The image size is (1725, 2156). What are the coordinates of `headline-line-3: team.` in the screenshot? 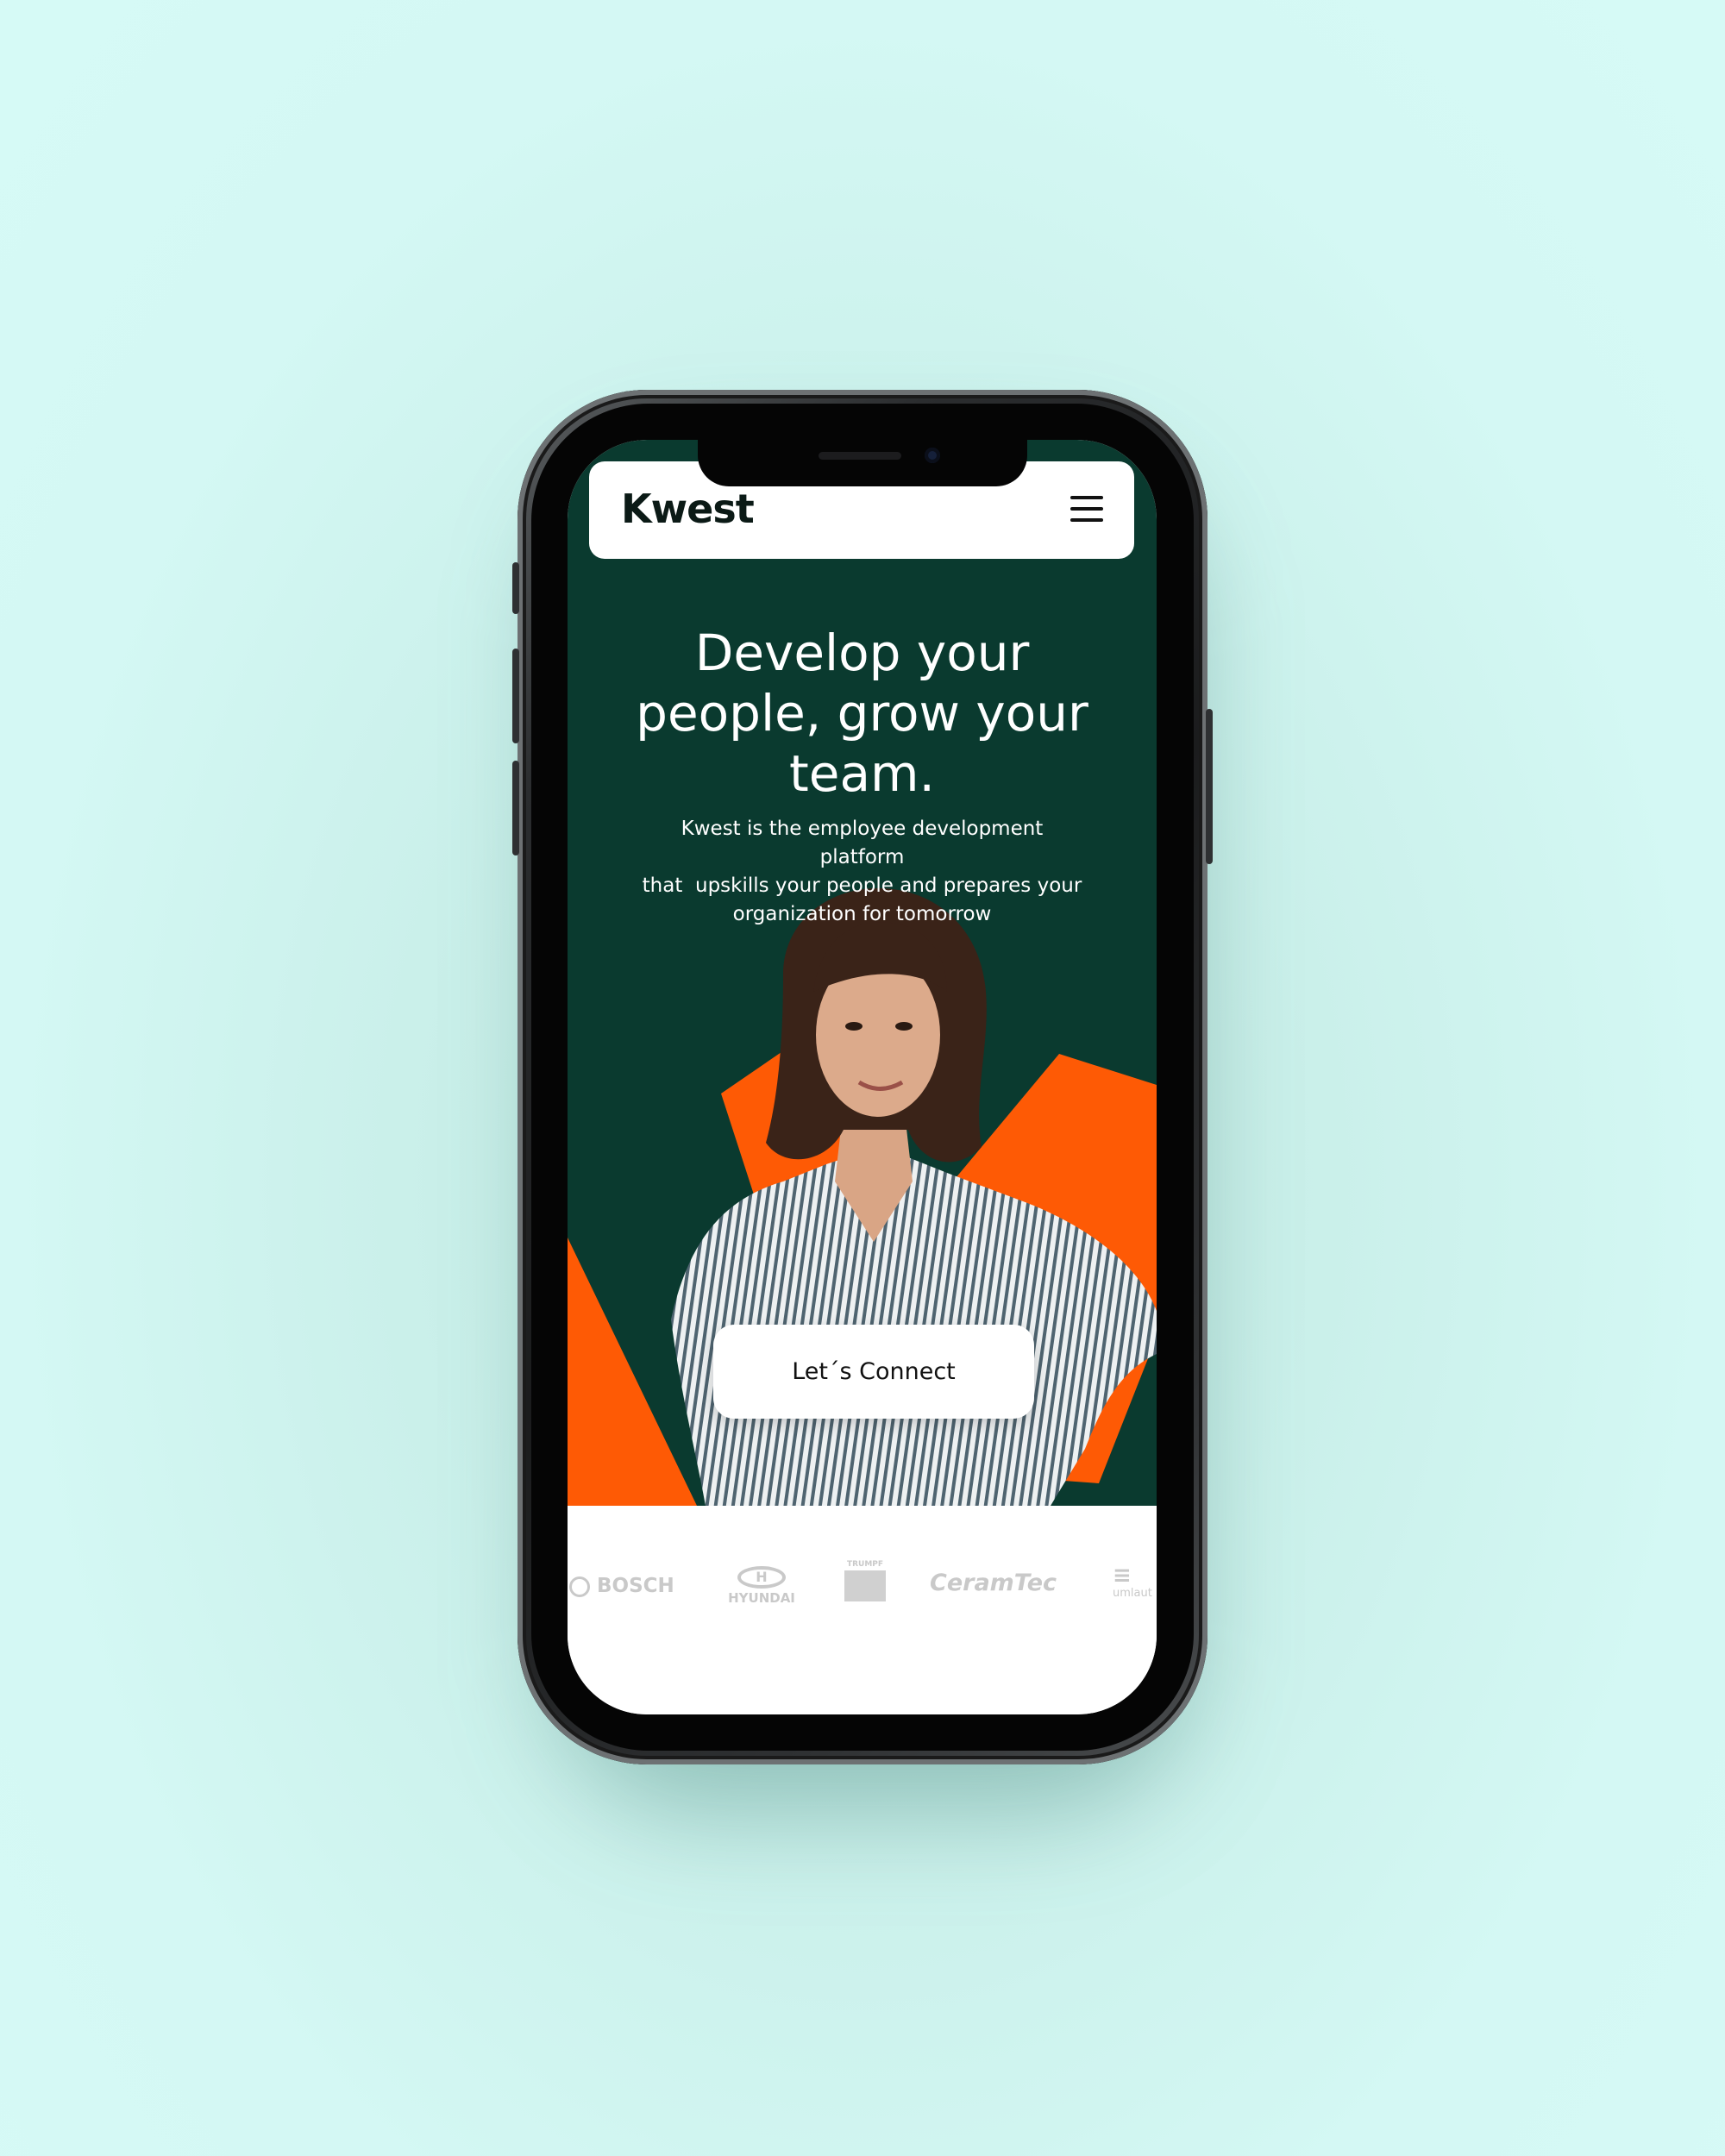 It's located at (862, 773).